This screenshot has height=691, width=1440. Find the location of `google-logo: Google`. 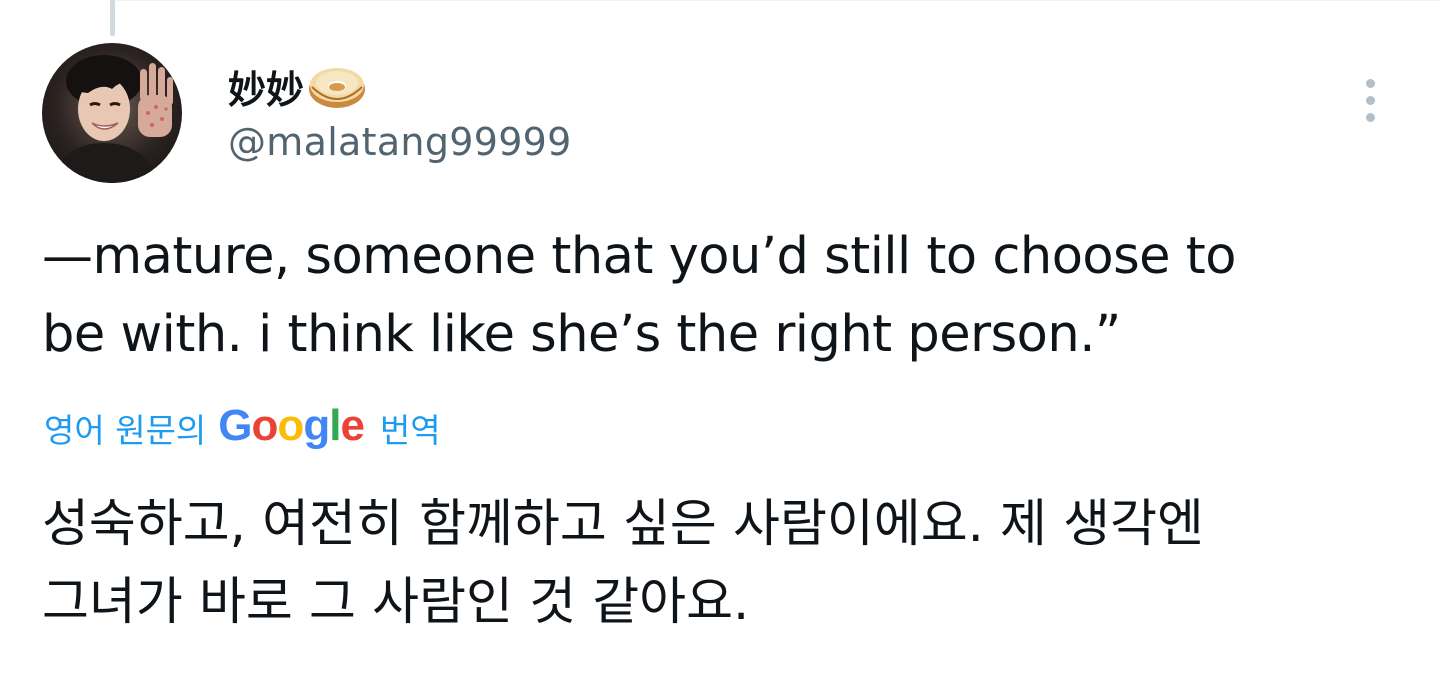

google-logo: Google is located at coordinates (291, 426).